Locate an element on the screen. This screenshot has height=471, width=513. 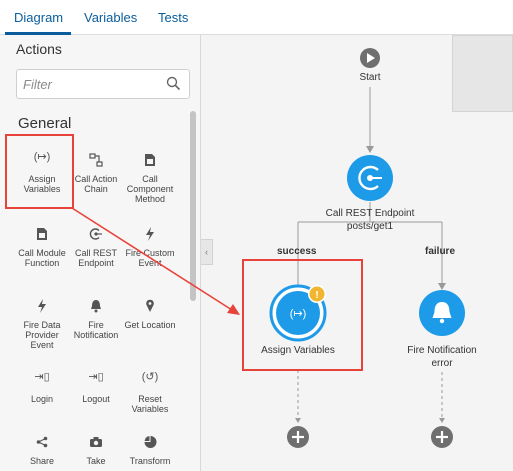
action-label: Share is located at coordinates (42, 461).